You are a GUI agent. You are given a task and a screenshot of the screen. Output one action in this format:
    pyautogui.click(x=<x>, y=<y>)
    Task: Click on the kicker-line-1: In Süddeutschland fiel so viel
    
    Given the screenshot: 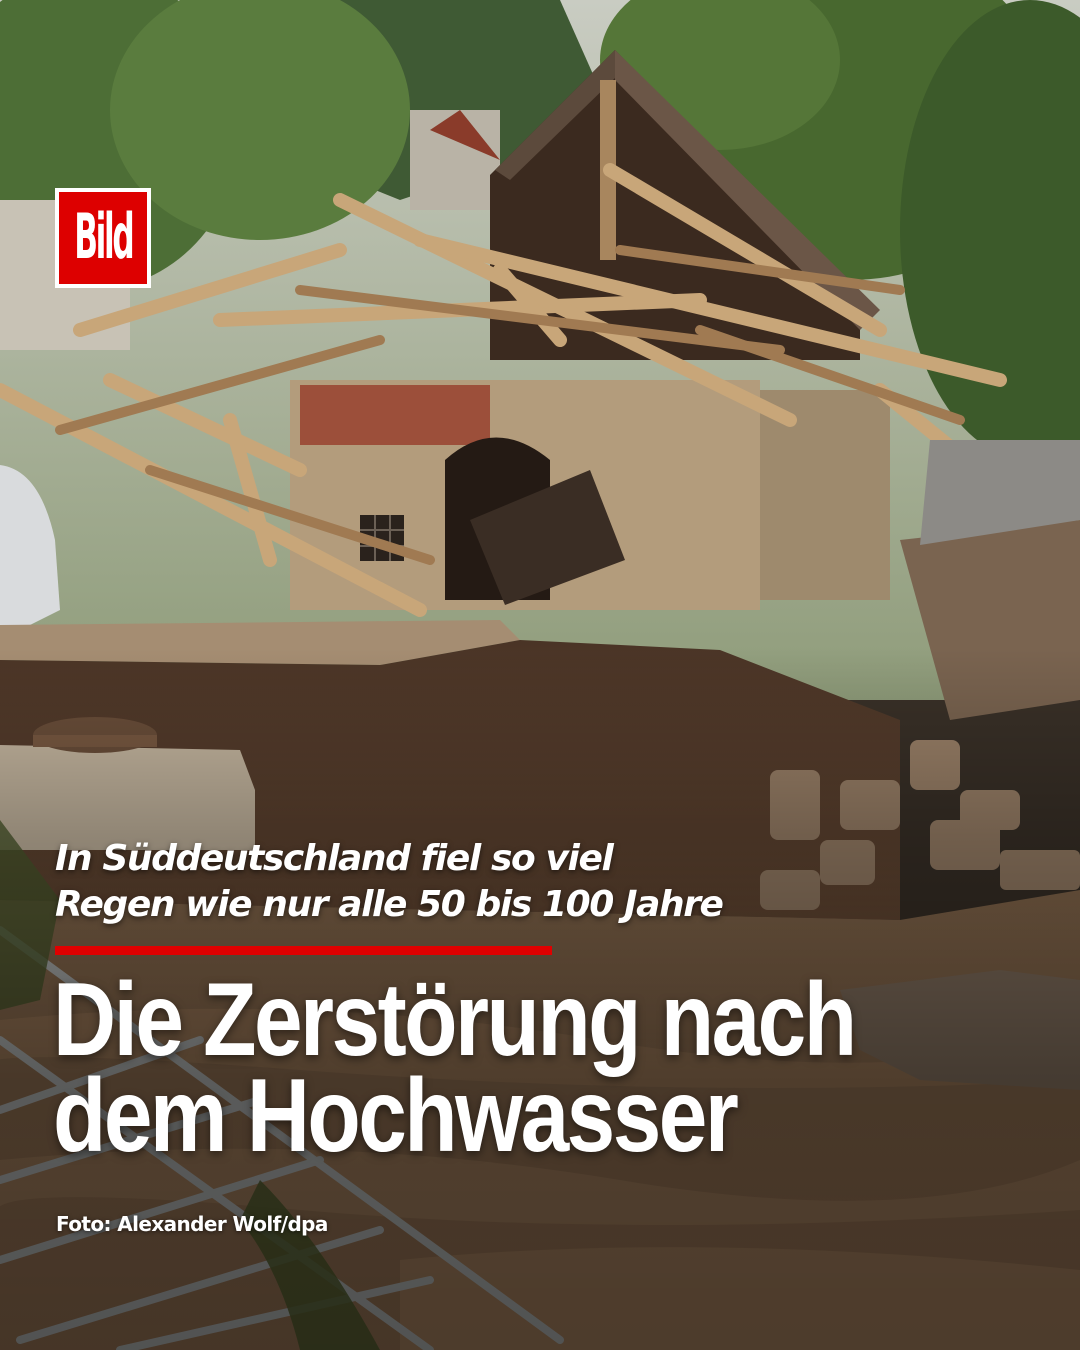 What is the action you would take?
    pyautogui.click(x=334, y=858)
    